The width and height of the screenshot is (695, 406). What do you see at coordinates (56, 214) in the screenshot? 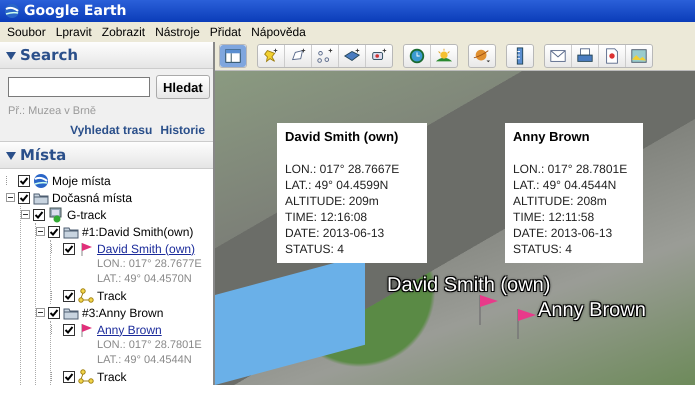
I see `computer-icon` at bounding box center [56, 214].